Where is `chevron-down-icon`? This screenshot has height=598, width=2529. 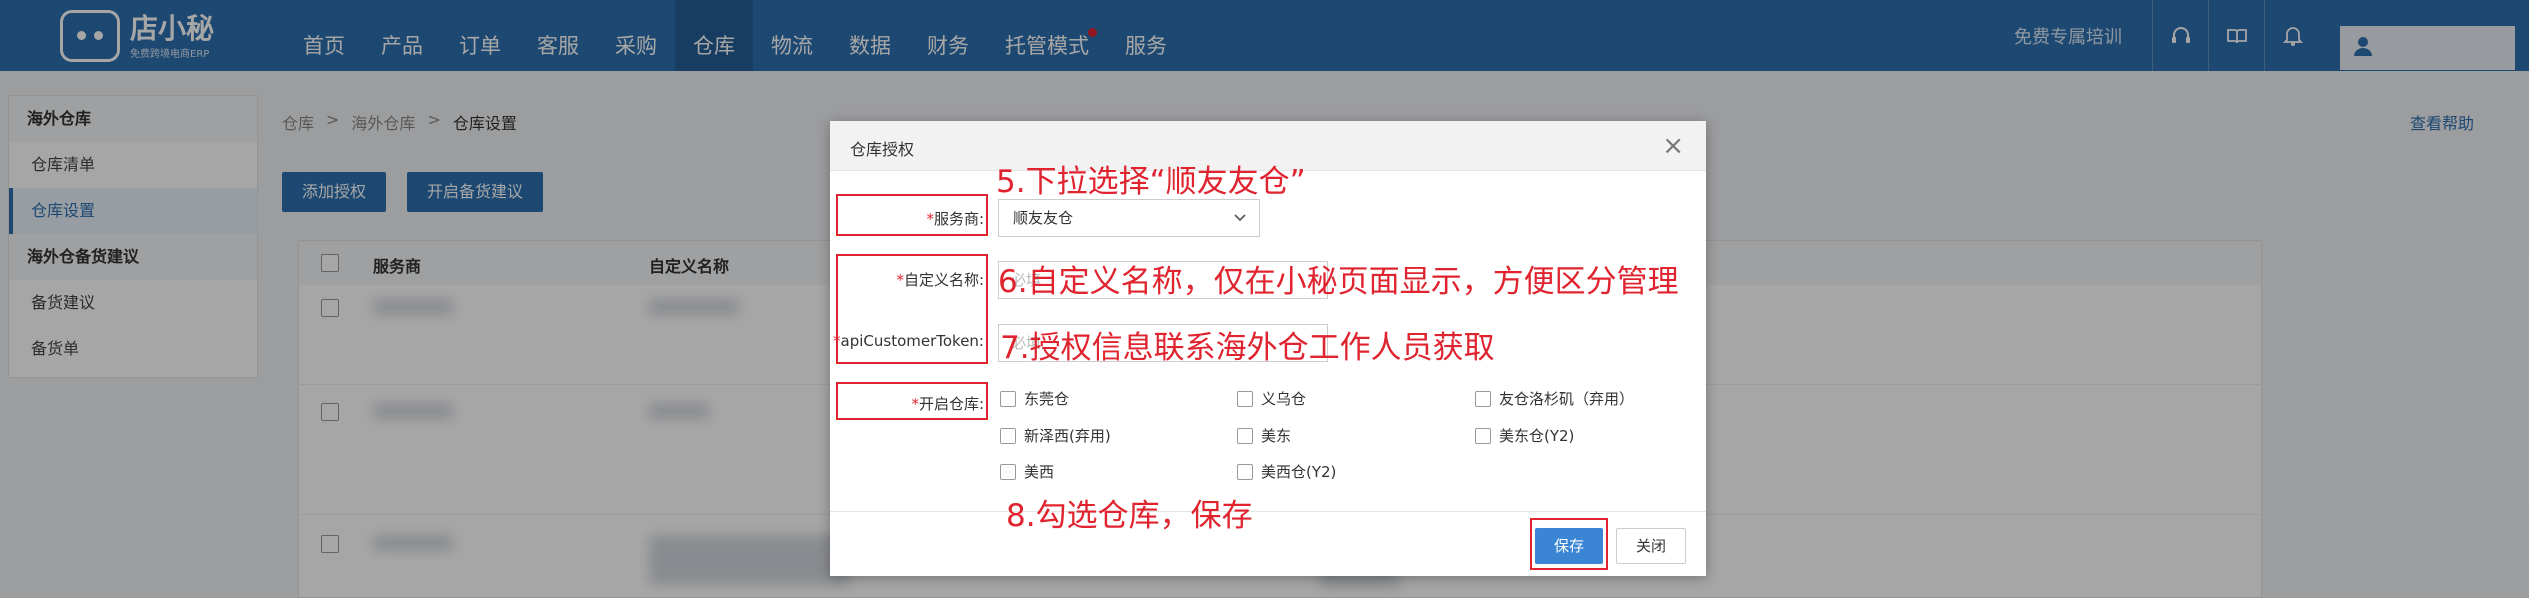 chevron-down-icon is located at coordinates (1240, 225).